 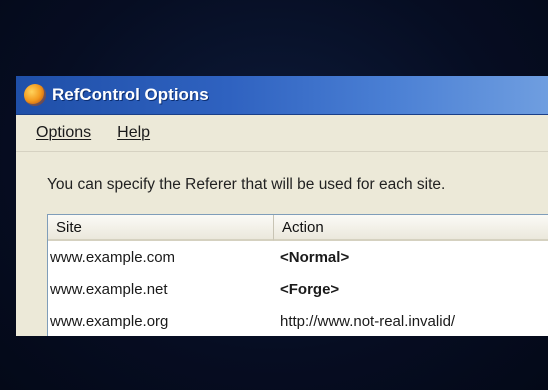 I want to click on window-title: RefControl Options, so click(x=130, y=94).